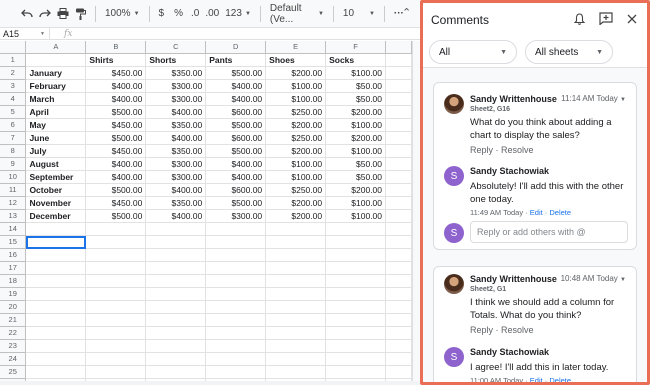 Image resolution: width=650 pixels, height=385 pixels. Describe the element at coordinates (13, 48) in the screenshot. I see `select-all-corner` at that location.